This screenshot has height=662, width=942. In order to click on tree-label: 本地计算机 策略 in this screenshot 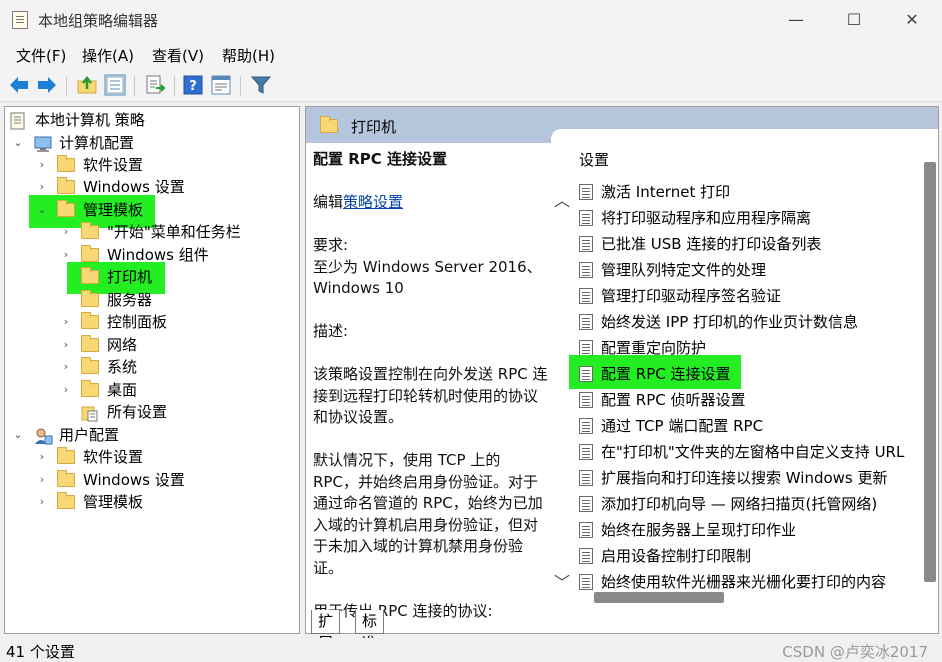, I will do `click(90, 120)`.